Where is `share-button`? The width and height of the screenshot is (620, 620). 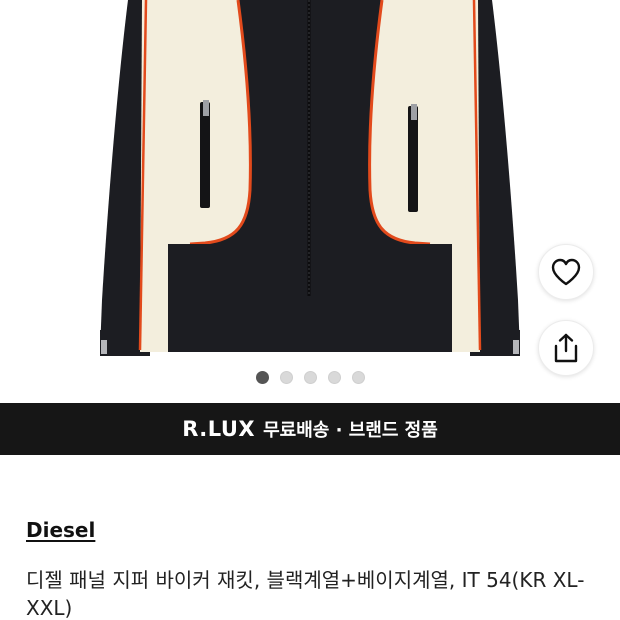
share-button is located at coordinates (566, 348).